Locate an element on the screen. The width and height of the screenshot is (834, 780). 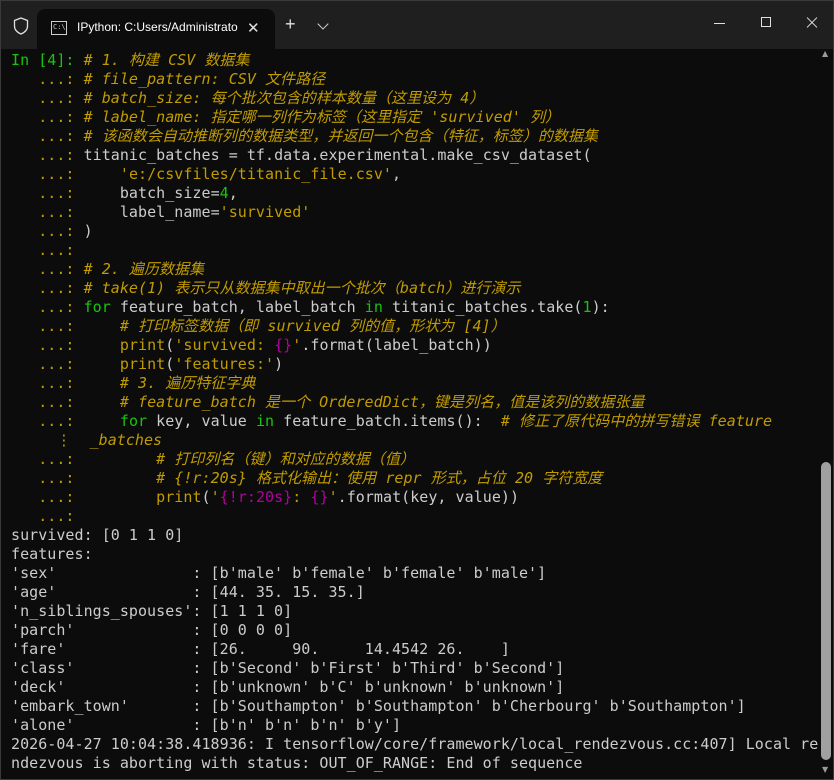
code-line: In [4]: # 1. 构建 CSV 数据集 is located at coordinates (130, 60).